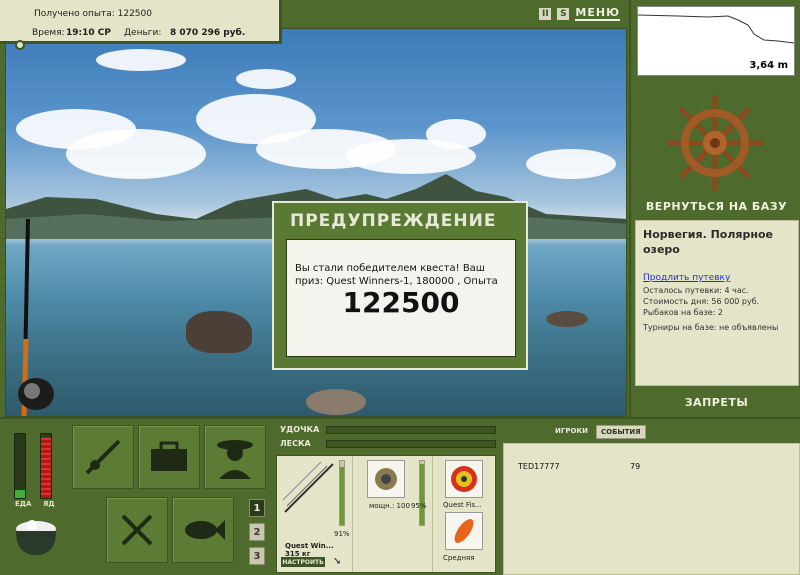 The width and height of the screenshot is (800, 575). I want to click on player-name: TED17777, so click(539, 466).